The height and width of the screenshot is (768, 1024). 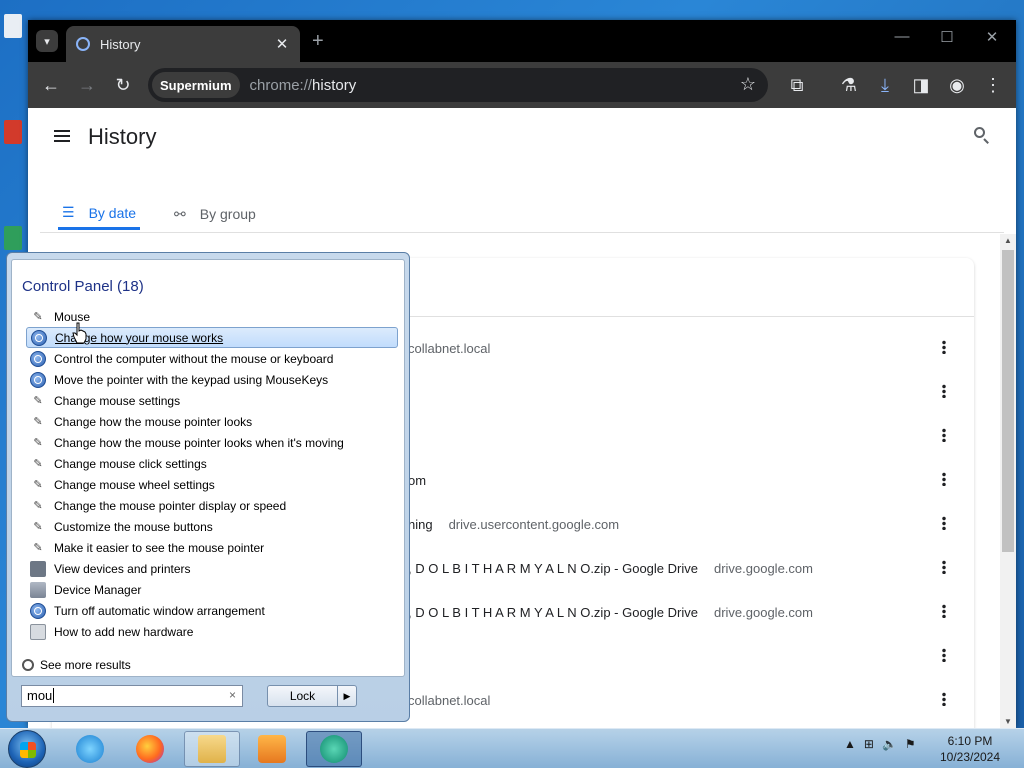 I want to click on scroll-thumb, so click(x=1008, y=401).